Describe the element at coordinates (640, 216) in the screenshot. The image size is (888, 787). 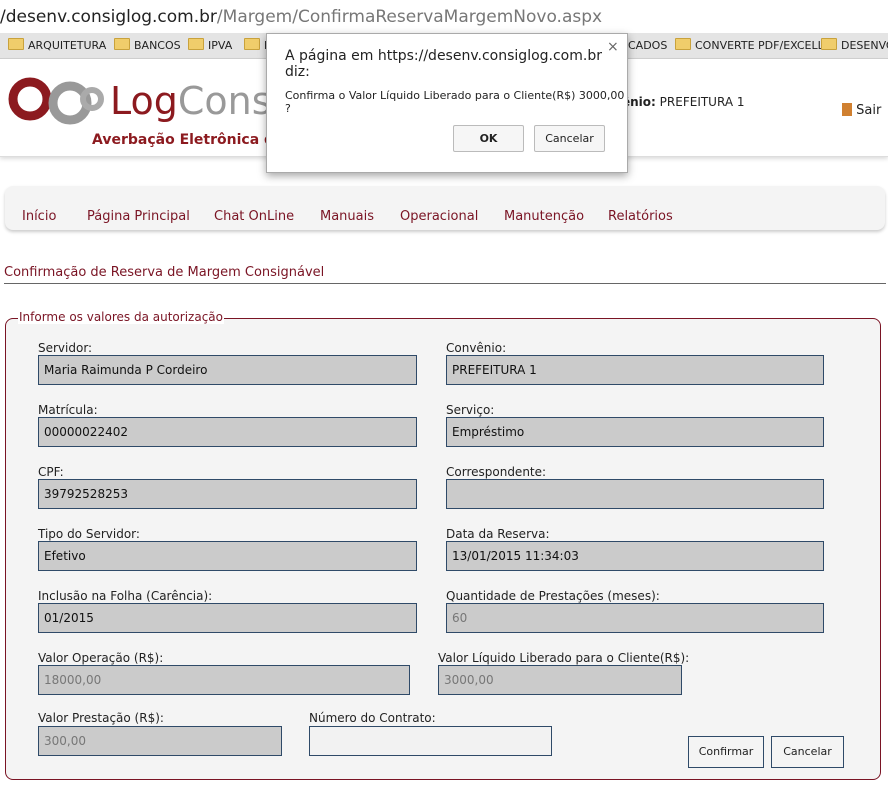
I see `nav-relatorios: Relatórios` at that location.